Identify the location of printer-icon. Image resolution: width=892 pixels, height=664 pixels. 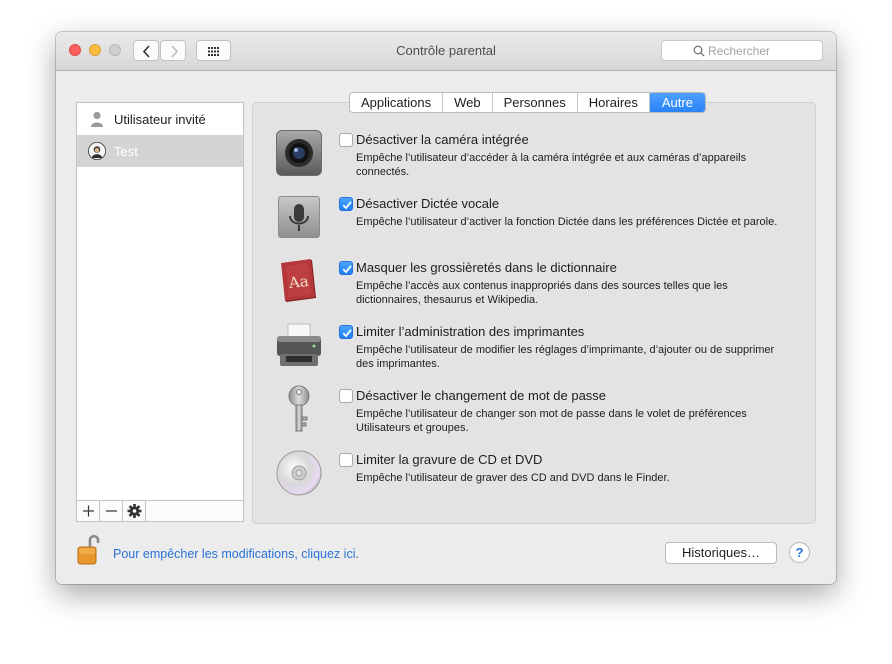
(299, 344).